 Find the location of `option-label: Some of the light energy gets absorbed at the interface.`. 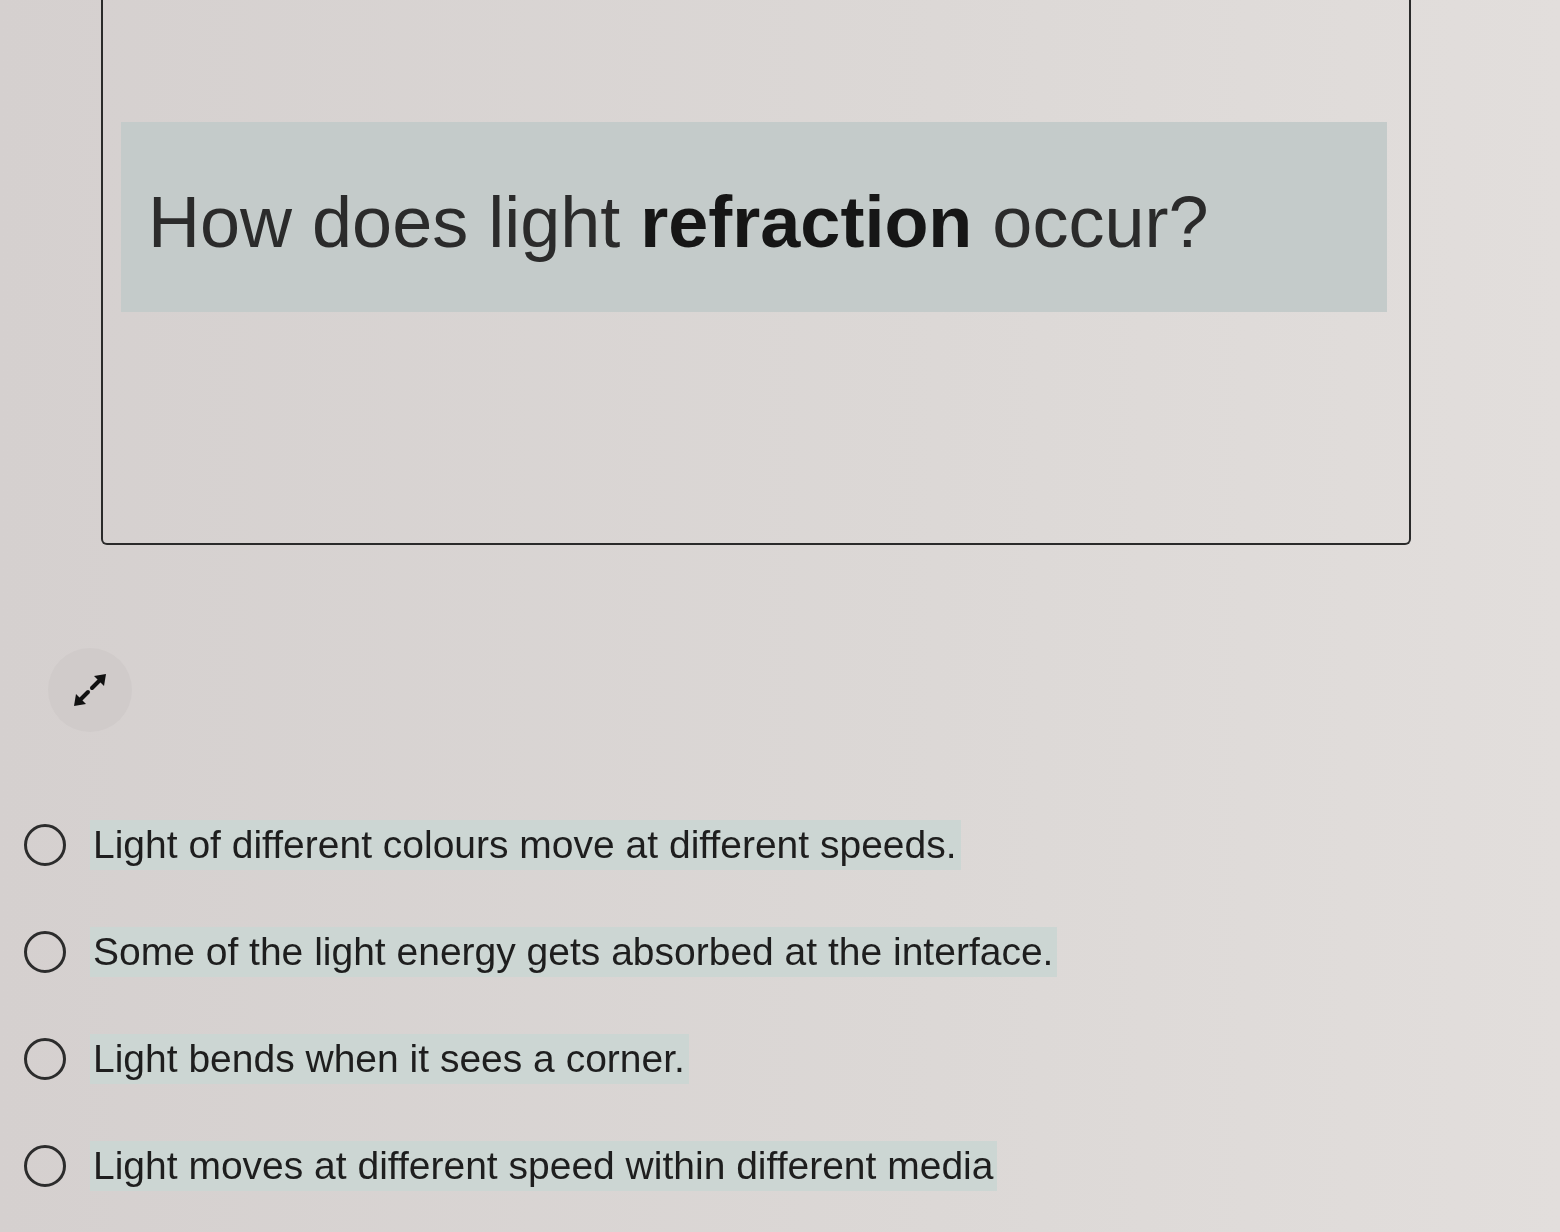

option-label: Some of the light energy gets absorbed at the interface. is located at coordinates (574, 952).